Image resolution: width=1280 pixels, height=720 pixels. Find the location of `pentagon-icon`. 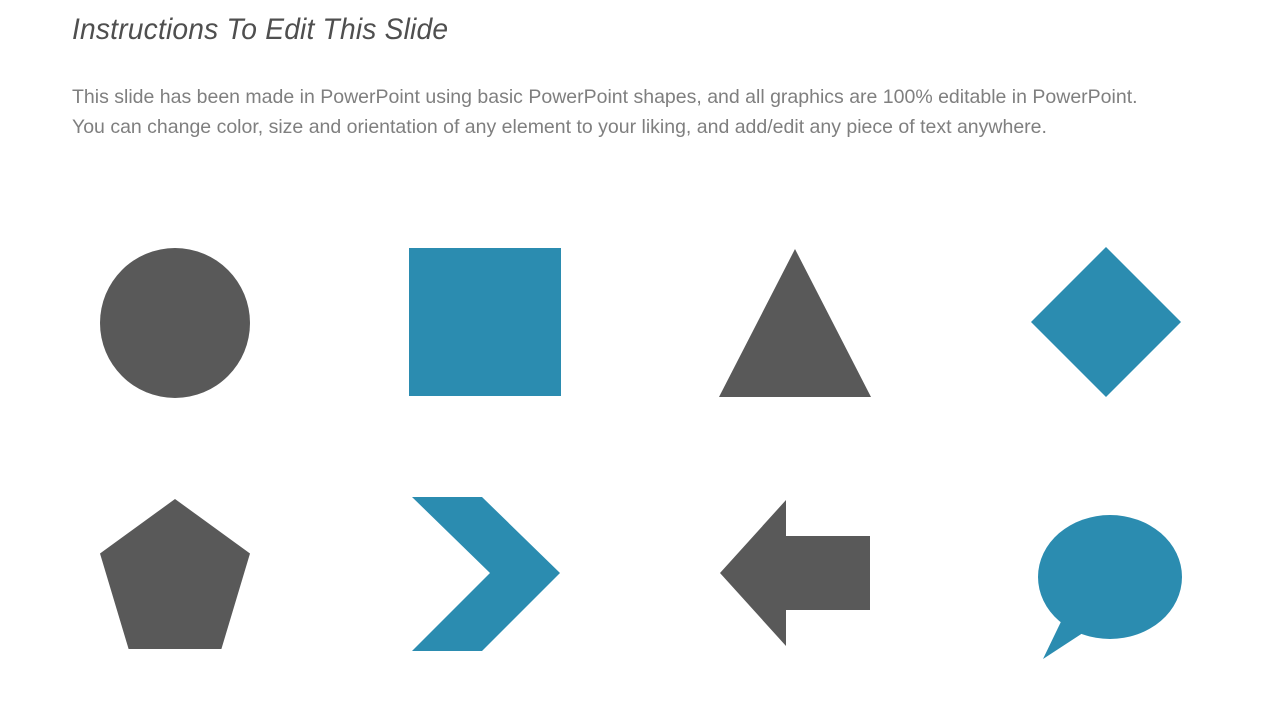

pentagon-icon is located at coordinates (175, 574).